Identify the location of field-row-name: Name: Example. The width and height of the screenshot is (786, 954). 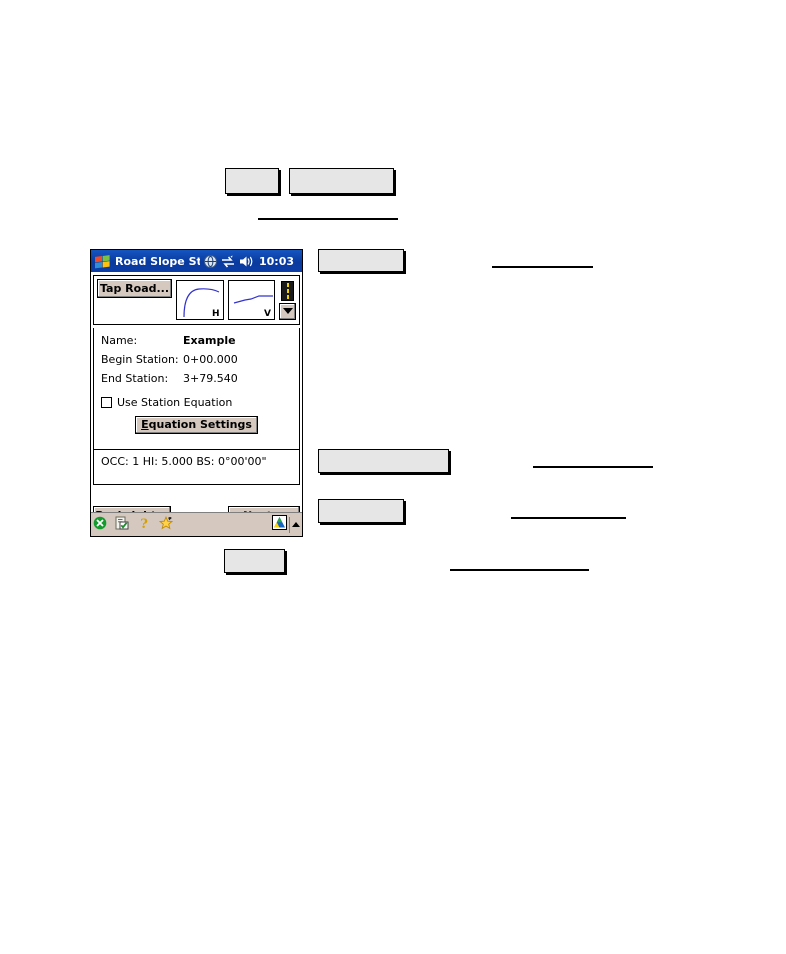
(196, 343).